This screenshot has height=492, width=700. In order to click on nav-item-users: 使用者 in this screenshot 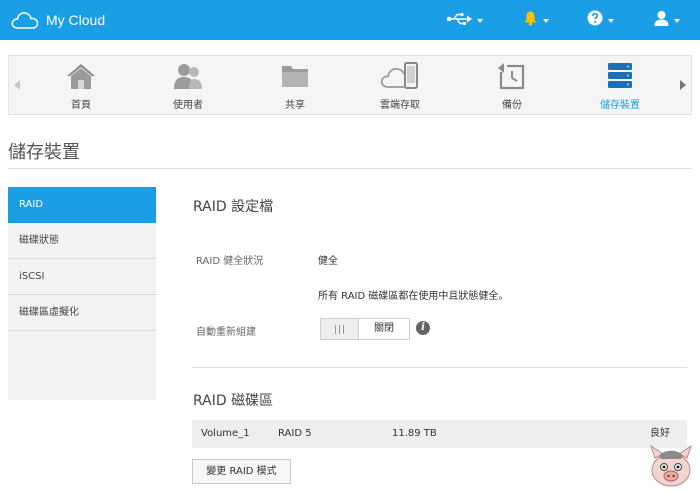, I will do `click(188, 85)`.